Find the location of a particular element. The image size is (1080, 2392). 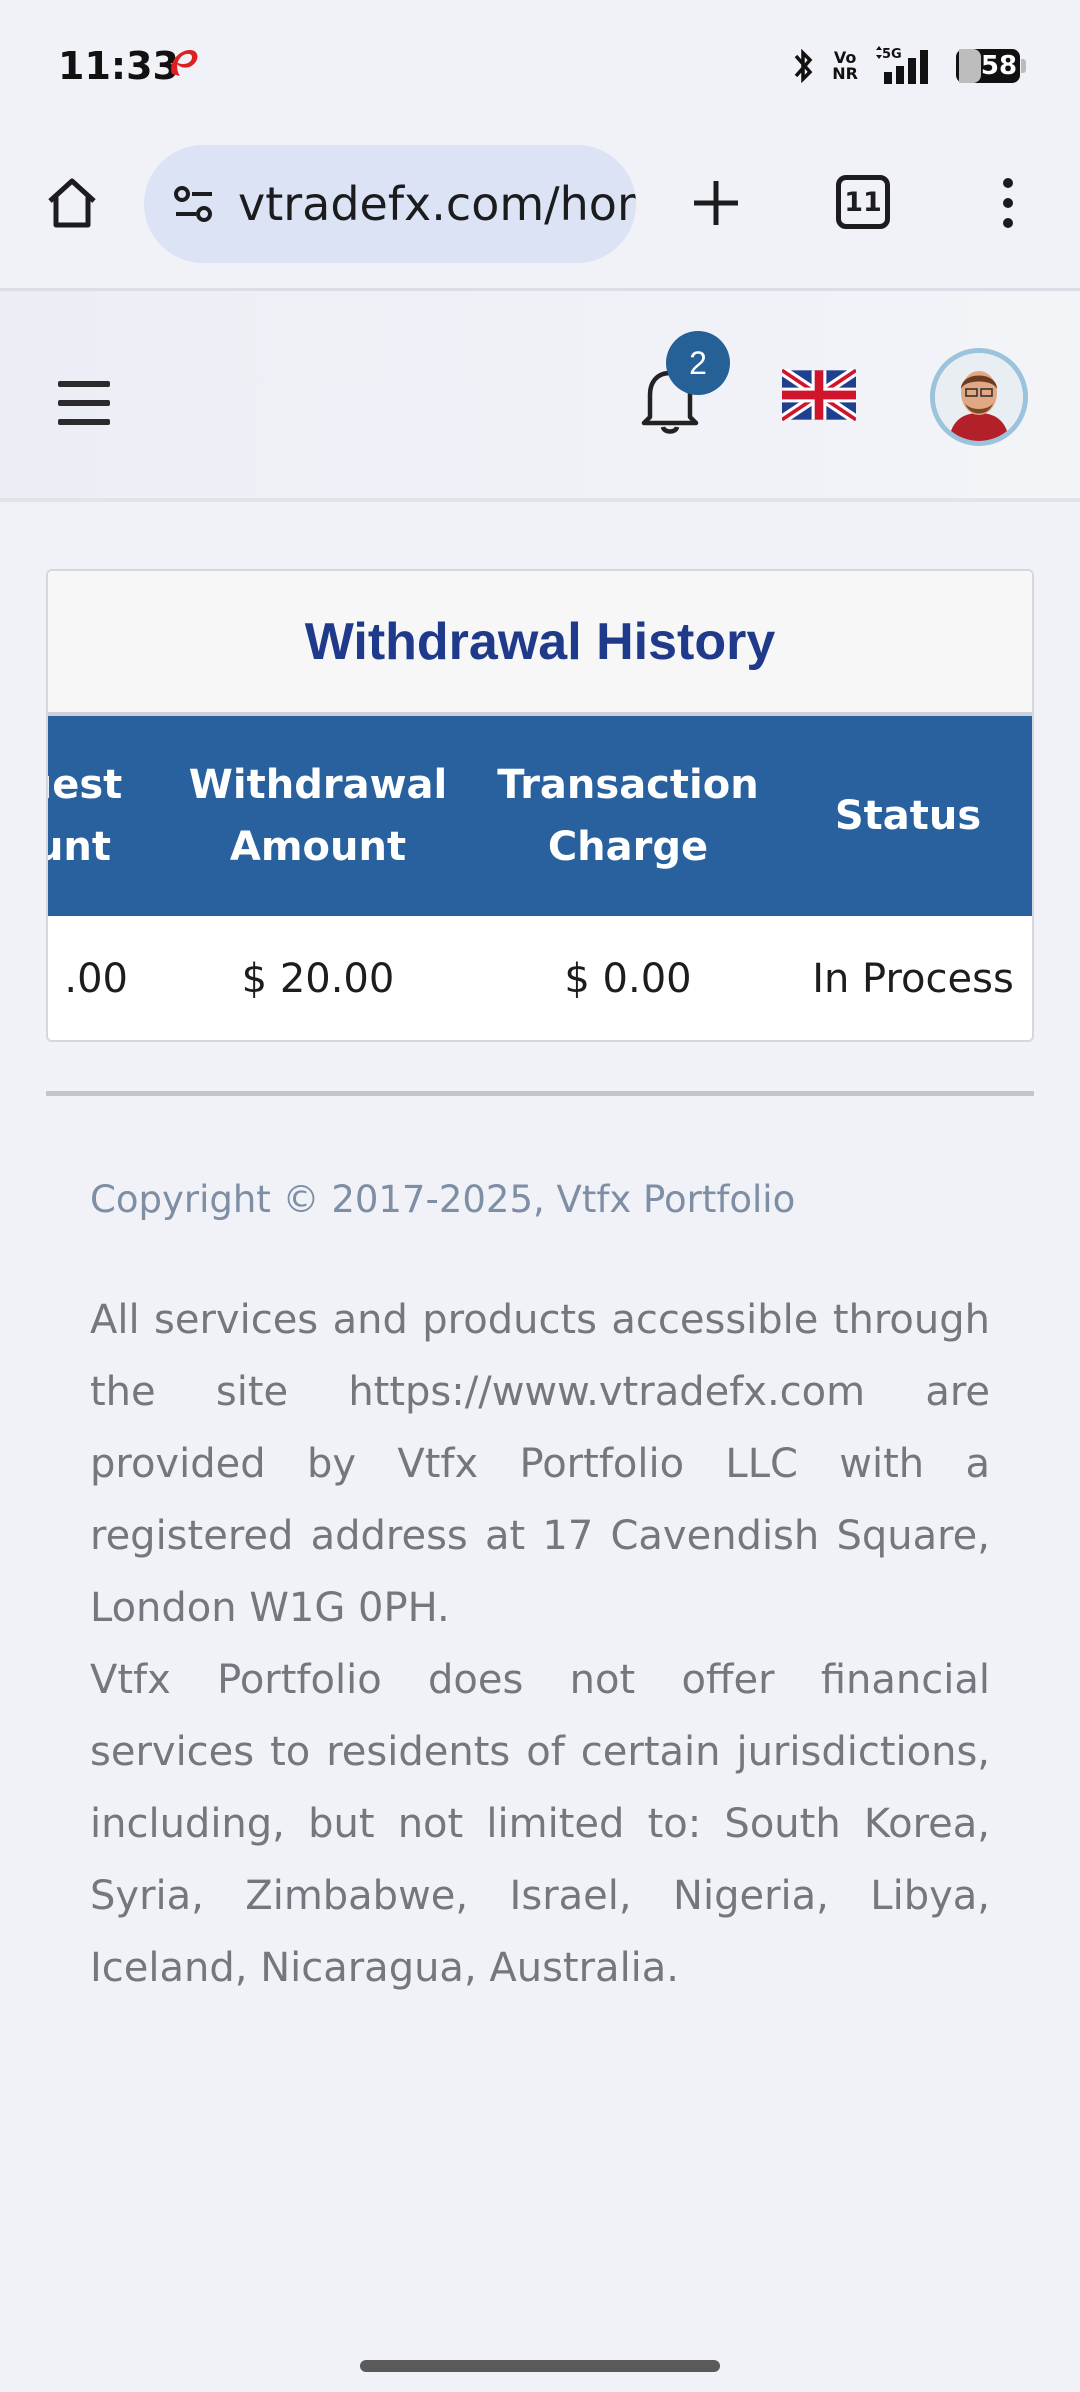

volte-label-2: NR is located at coordinates (845, 73).